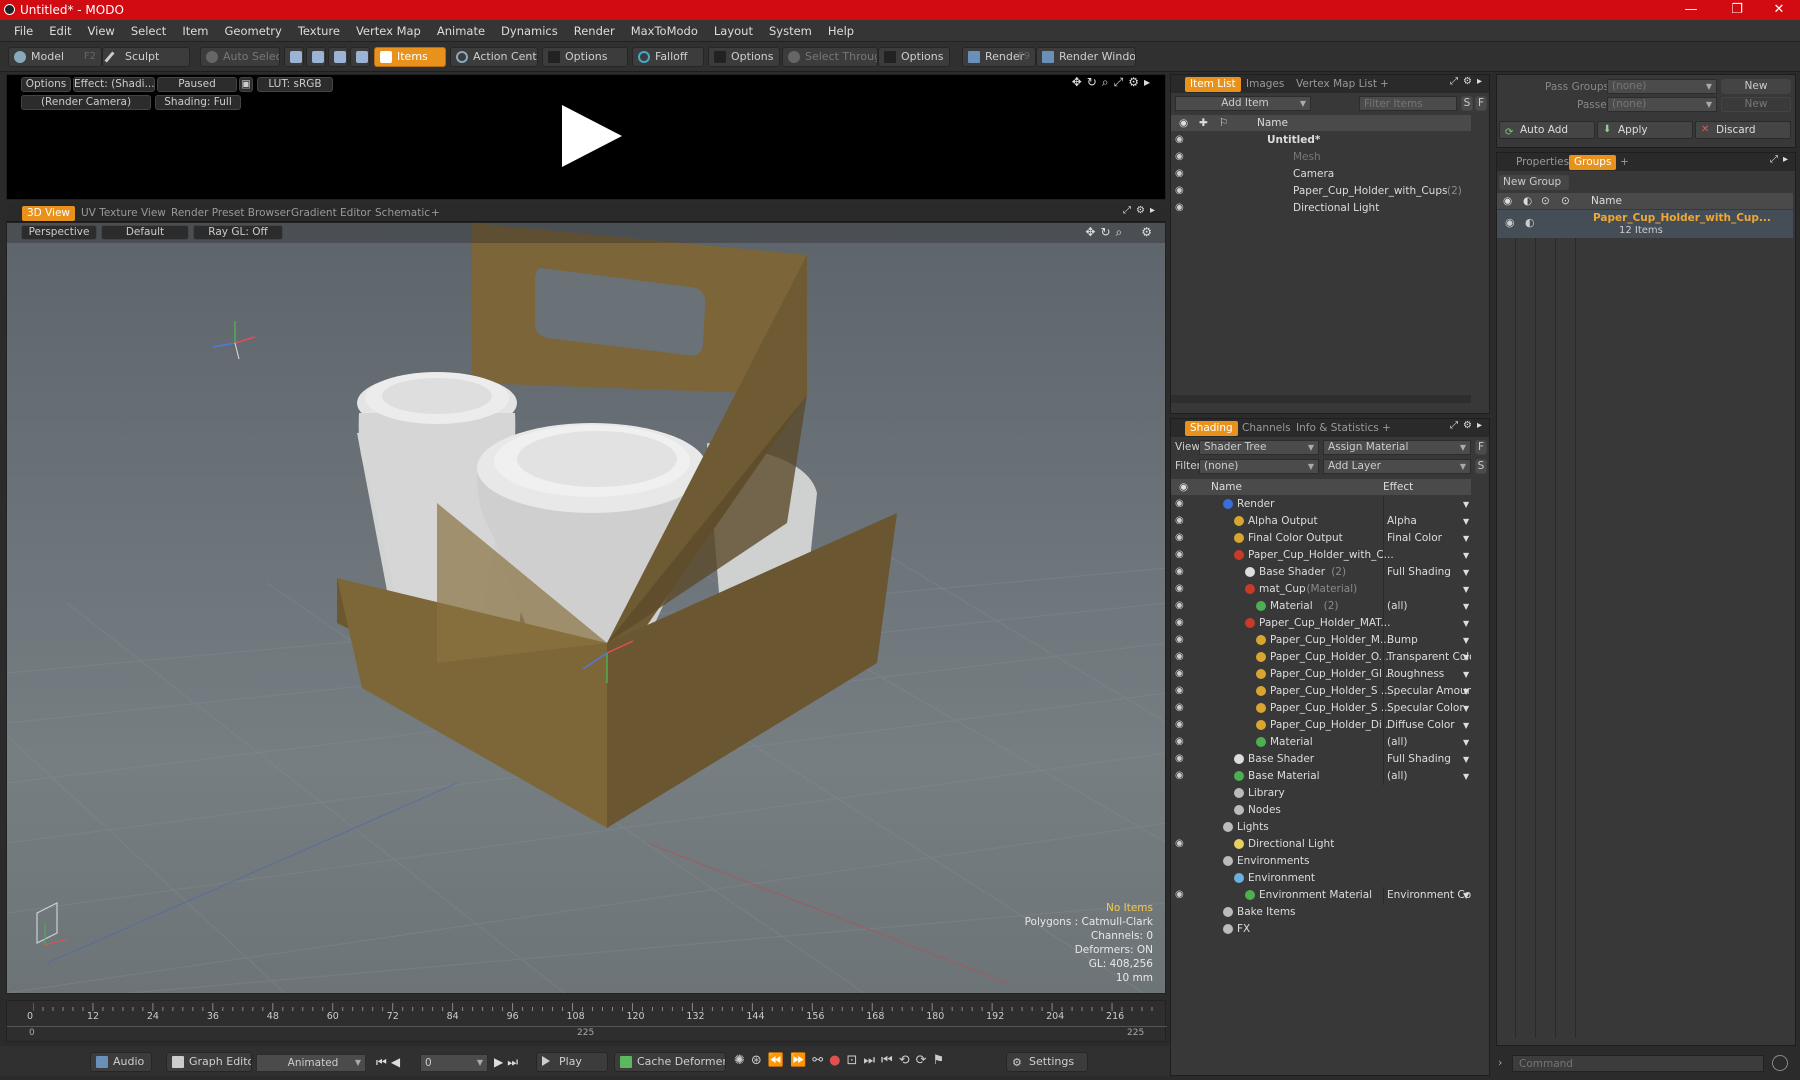  Describe the element at coordinates (23, 31) in the screenshot. I see `menu-file: File` at that location.